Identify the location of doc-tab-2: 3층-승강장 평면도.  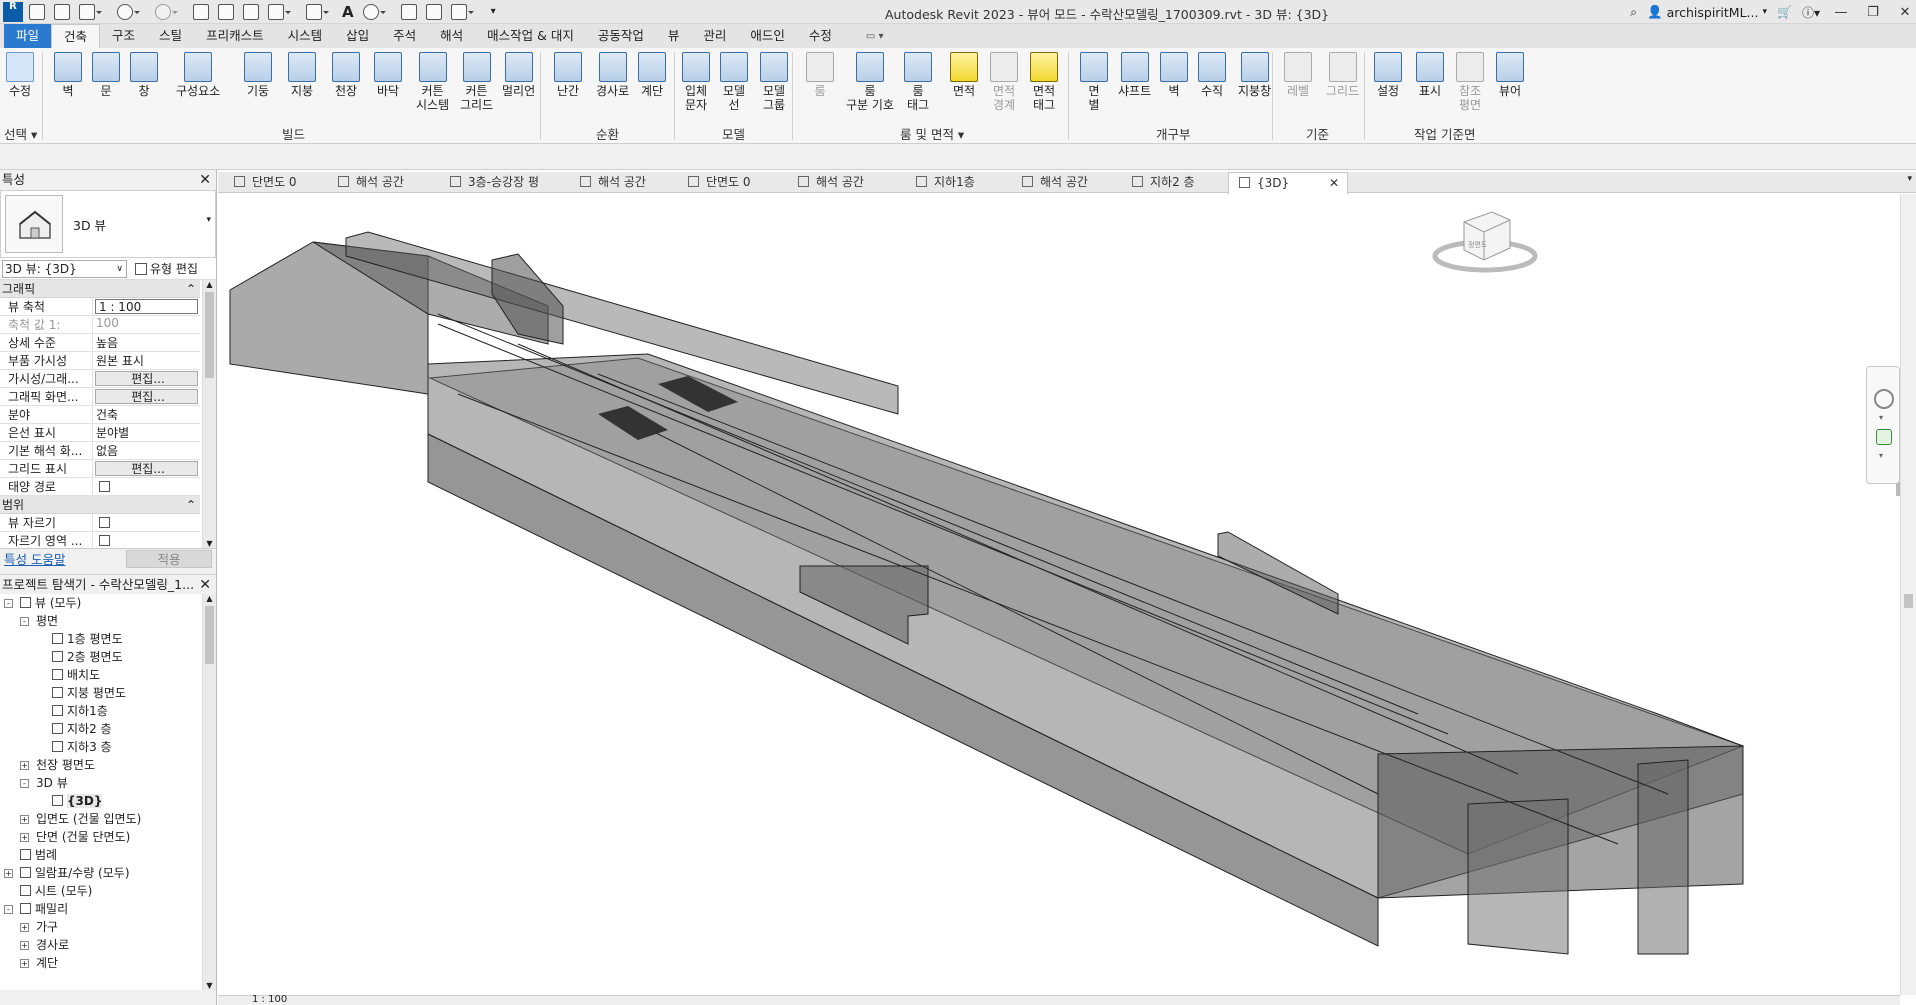
(492, 191).